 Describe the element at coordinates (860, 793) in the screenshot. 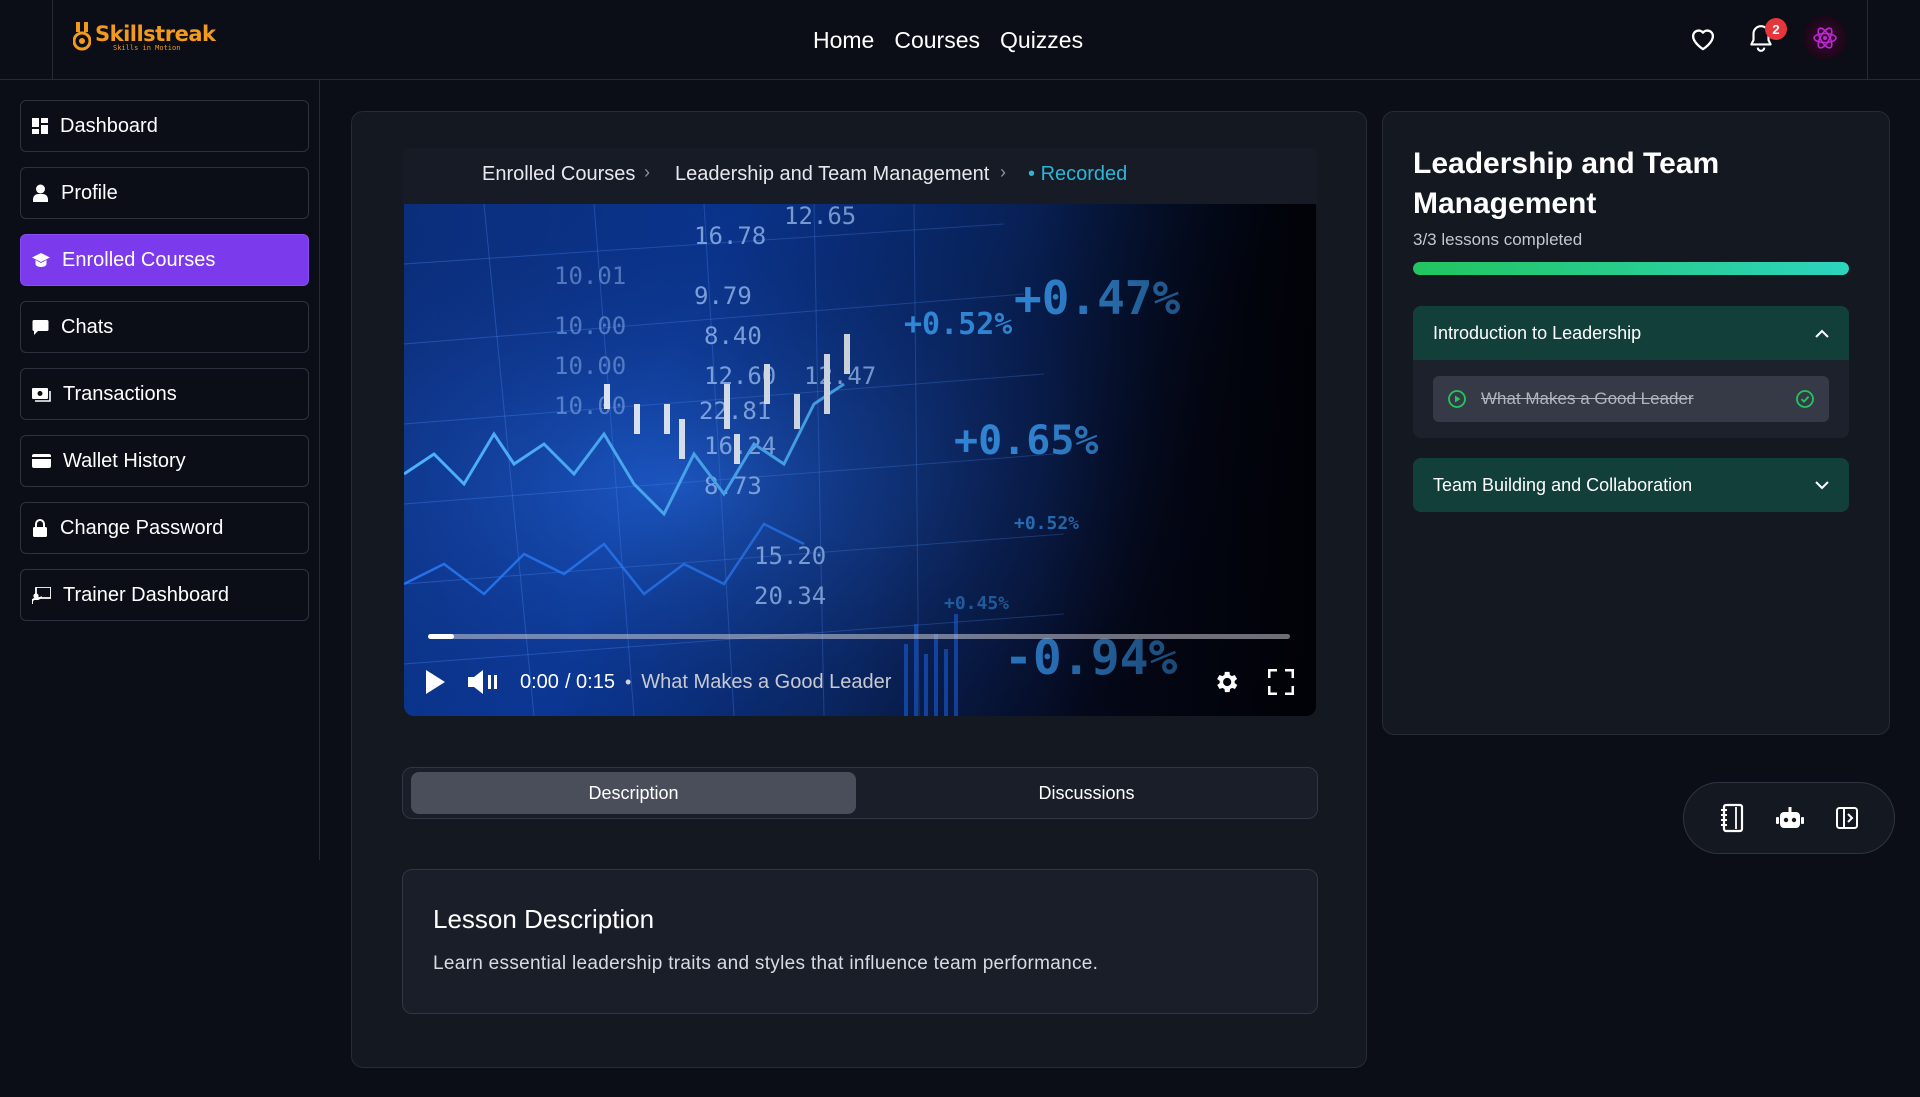

I see `lesson-tabs: Description Discussions` at that location.